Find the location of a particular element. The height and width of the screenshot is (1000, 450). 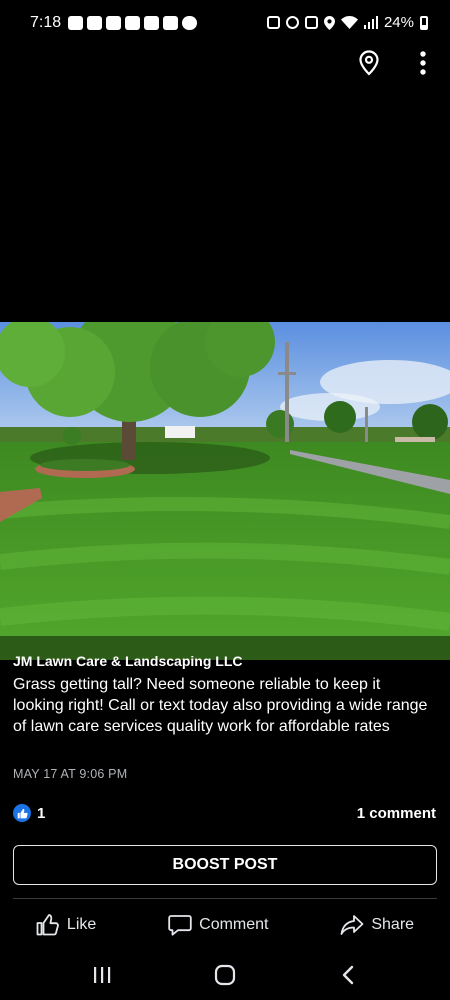

share-button: Share is located at coordinates (377, 925).